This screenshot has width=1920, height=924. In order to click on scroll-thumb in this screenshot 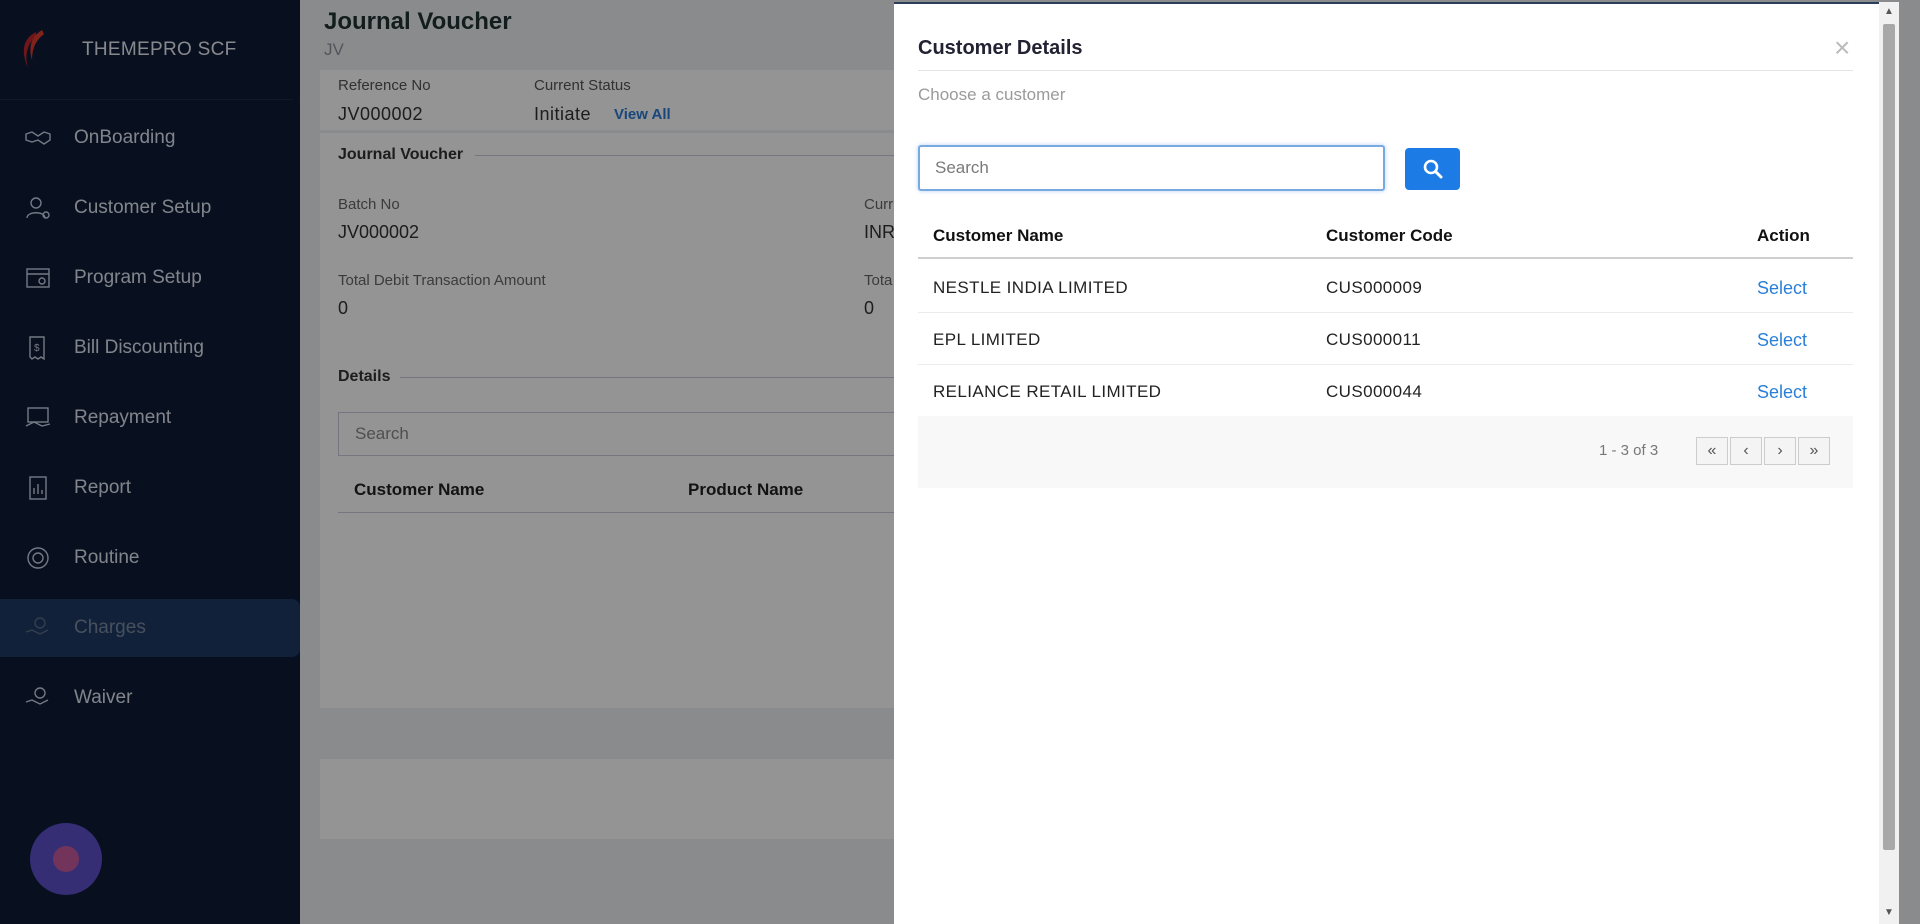, I will do `click(1889, 437)`.